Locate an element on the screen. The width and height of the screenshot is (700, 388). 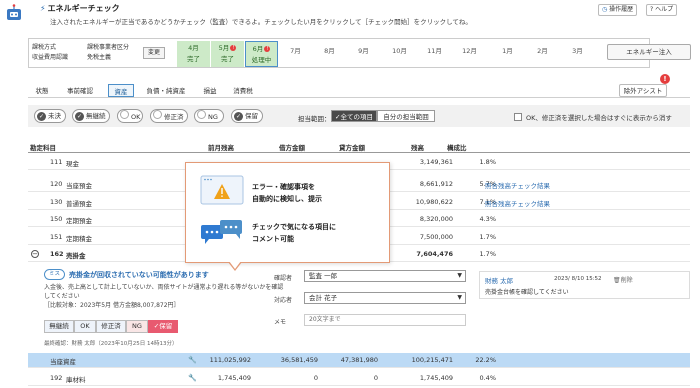
table-row: 192 庫材料 🔧 1,745,409 0 0 1,745,409 0.4% is located at coordinates (359, 378).